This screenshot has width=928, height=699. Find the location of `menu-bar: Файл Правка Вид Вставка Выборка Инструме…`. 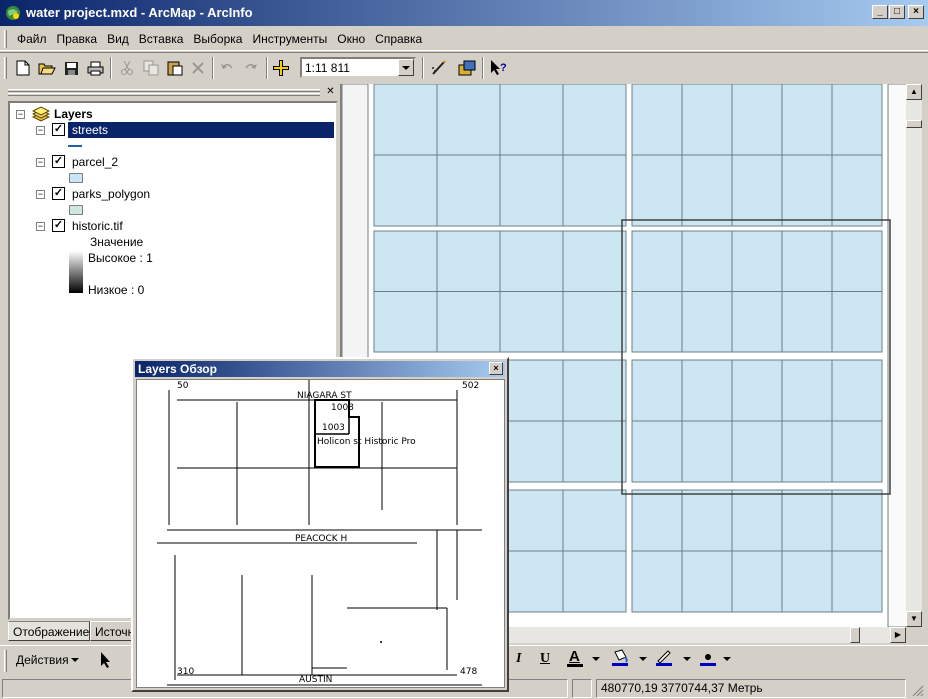

menu-bar: Файл Правка Вид Вставка Выборка Инструме… is located at coordinates (464, 39).